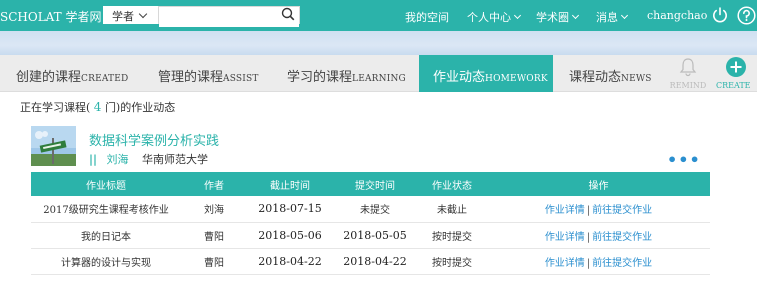  I want to click on tab-homework: 作业动态HOMEWORK, so click(486, 73).